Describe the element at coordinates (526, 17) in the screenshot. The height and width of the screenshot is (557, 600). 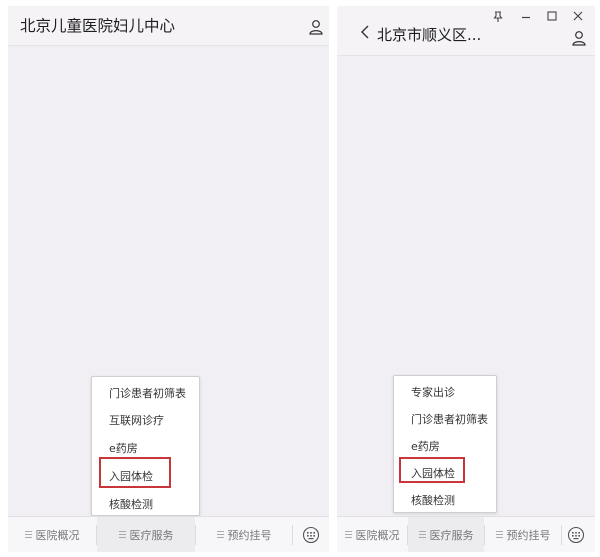
I see `minimize-icon` at that location.